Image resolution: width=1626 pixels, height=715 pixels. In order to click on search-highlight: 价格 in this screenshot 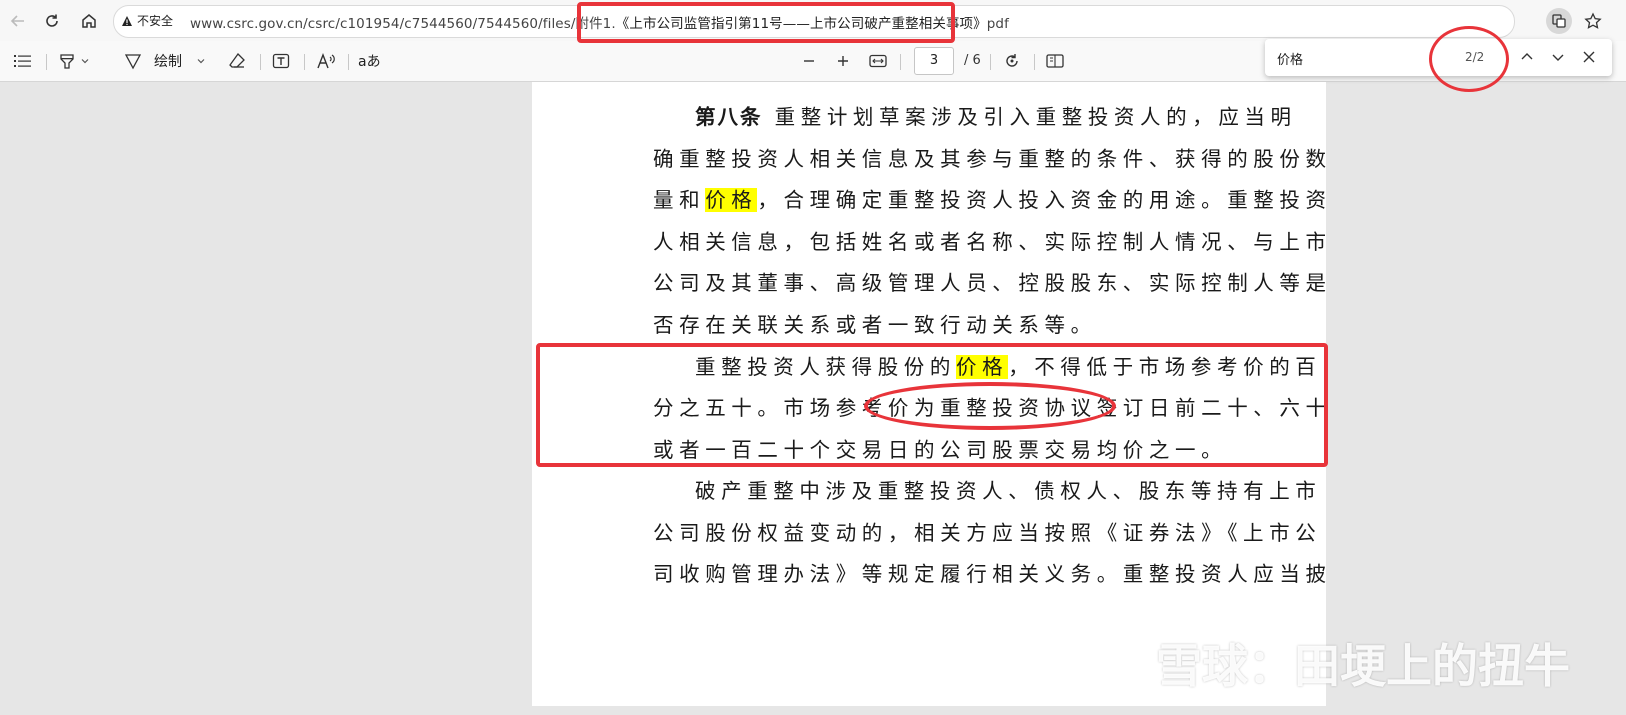, I will do `click(731, 200)`.